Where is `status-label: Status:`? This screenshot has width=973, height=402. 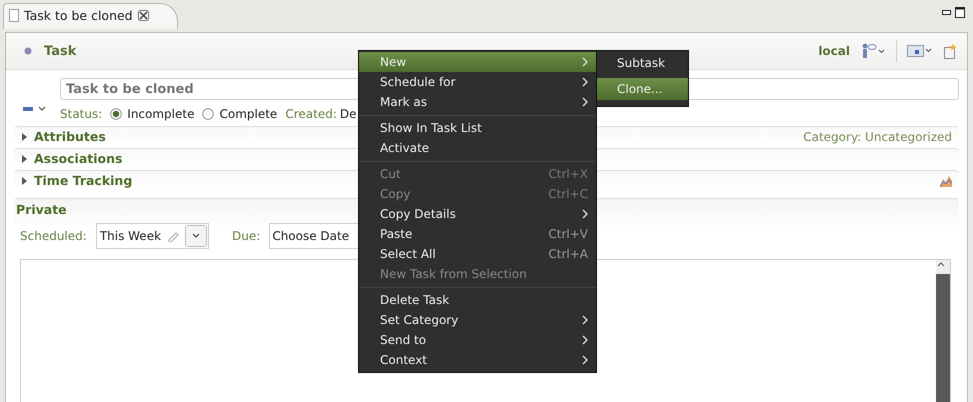 status-label: Status: is located at coordinates (81, 114).